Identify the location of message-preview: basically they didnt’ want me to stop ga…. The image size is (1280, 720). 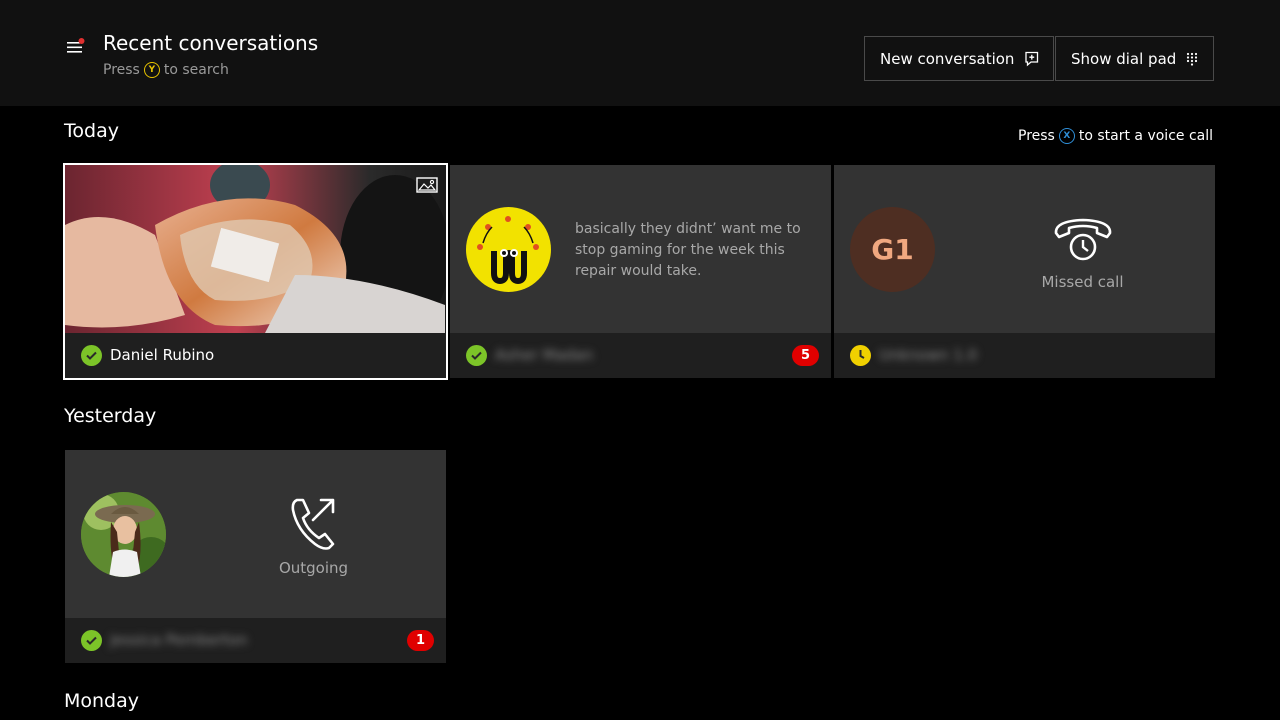
(688, 250).